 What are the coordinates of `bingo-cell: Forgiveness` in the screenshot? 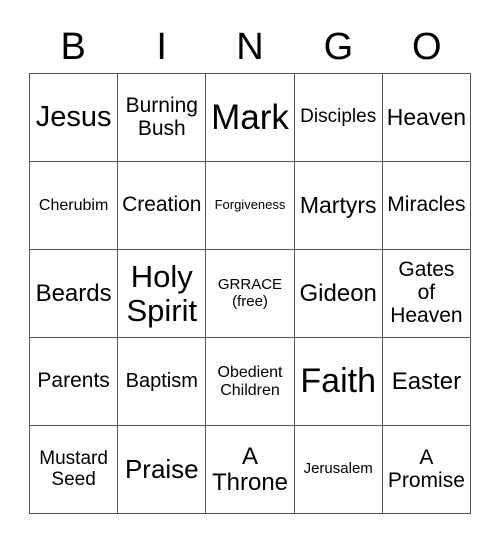 It's located at (250, 206).